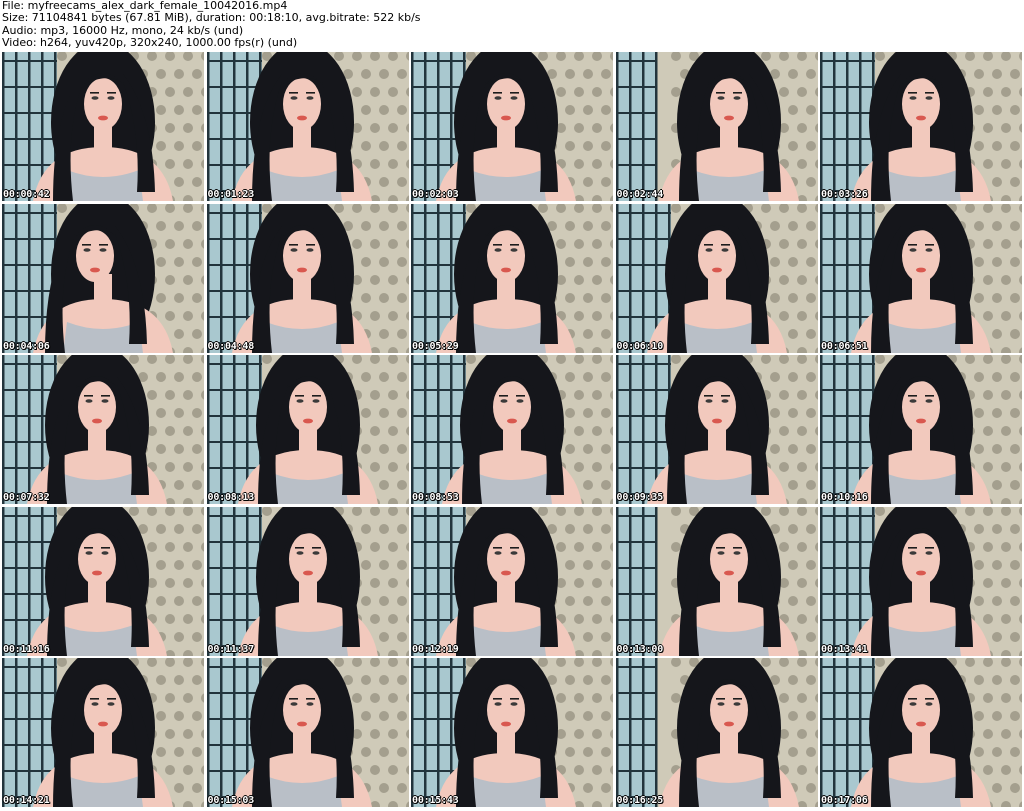 The height and width of the screenshot is (811, 1024). What do you see at coordinates (435, 800) in the screenshot?
I see `thumbnail-timestamp: 00:15:43` at bounding box center [435, 800].